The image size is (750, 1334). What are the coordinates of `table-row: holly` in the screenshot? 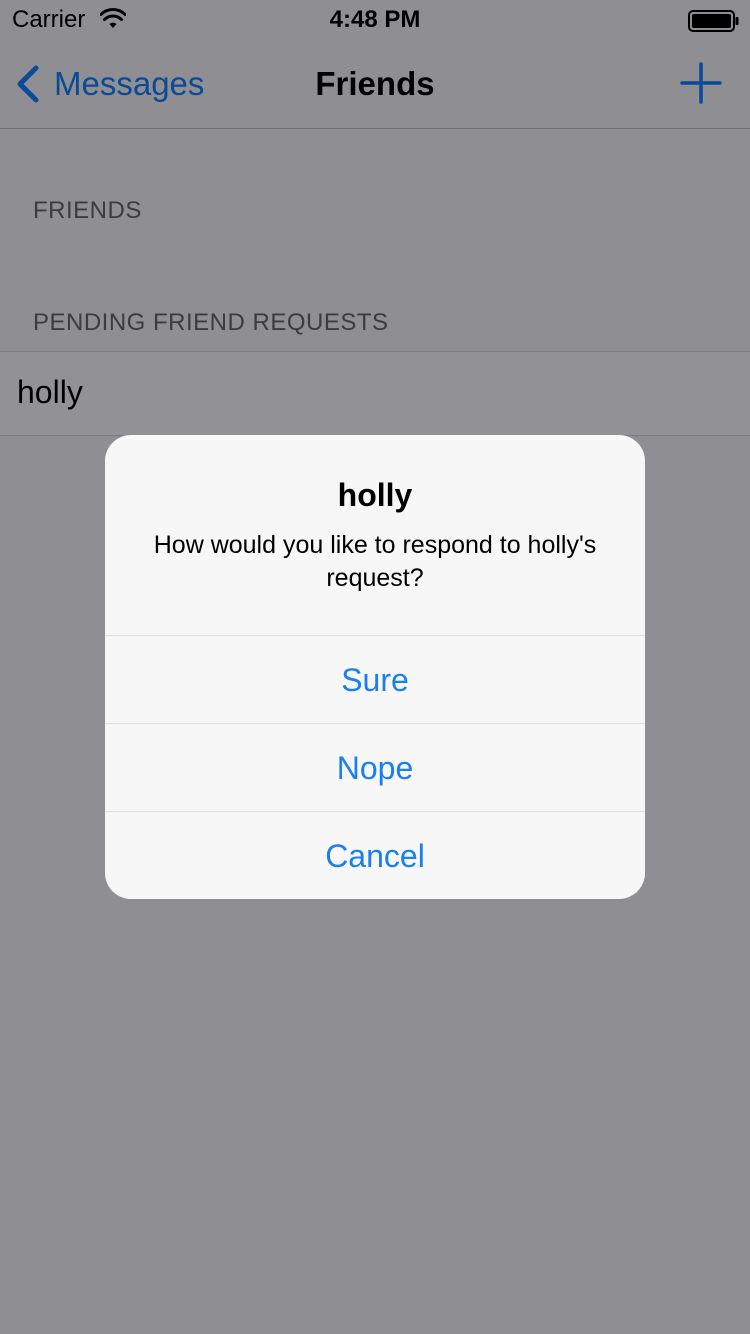 It's located at (375, 393).